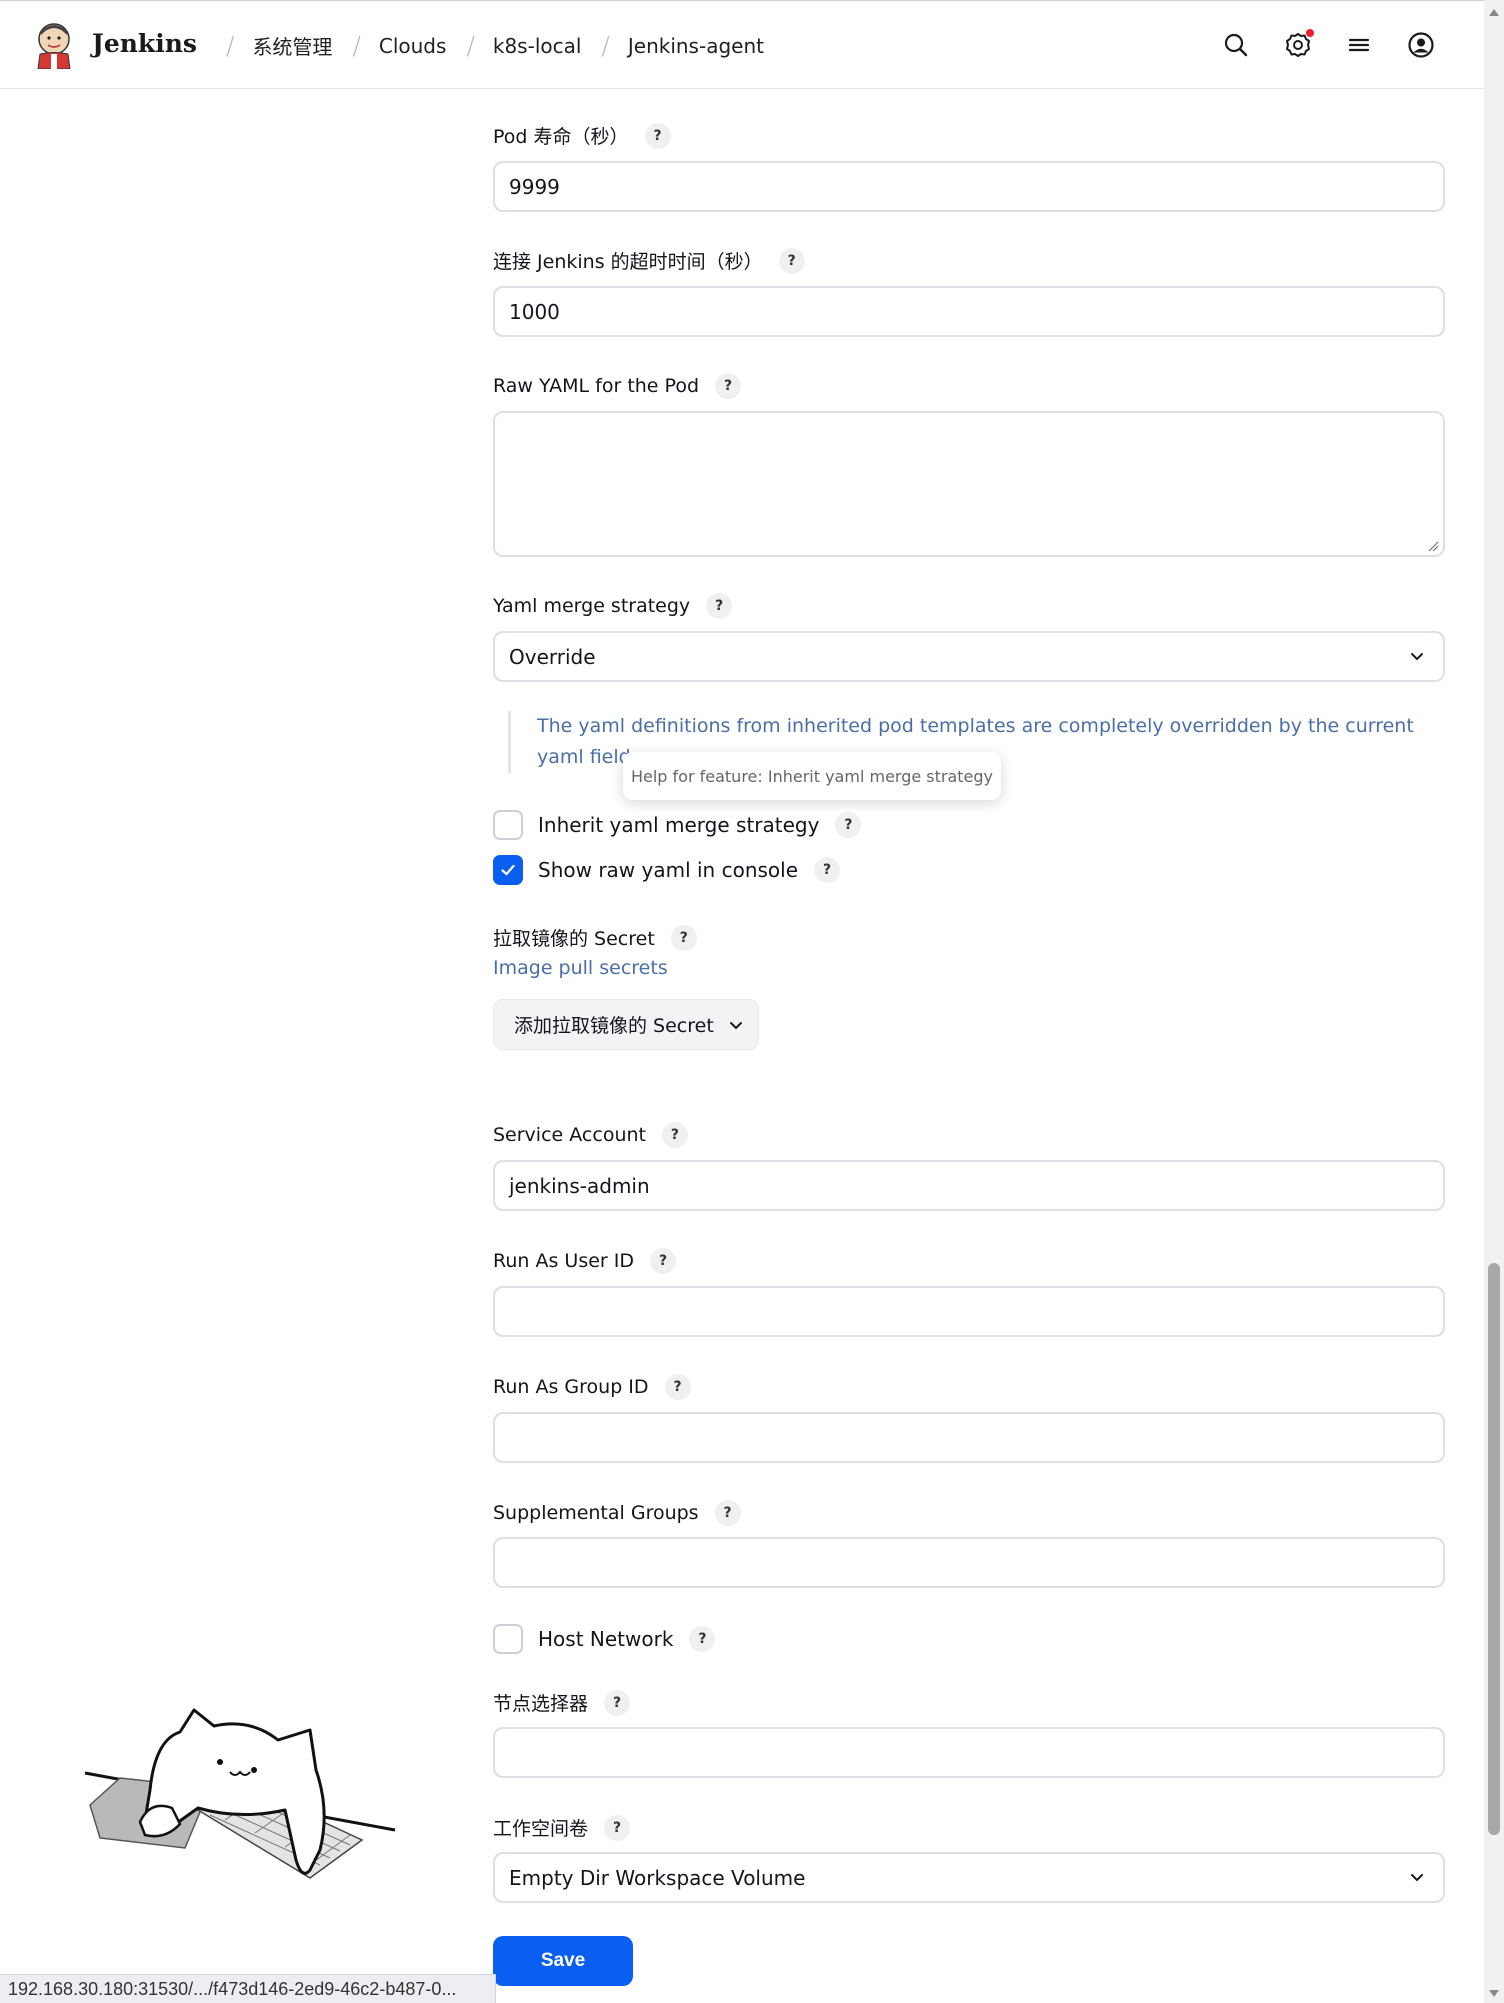 The image size is (1504, 2003). I want to click on supplemental-groups-input, so click(969, 1562).